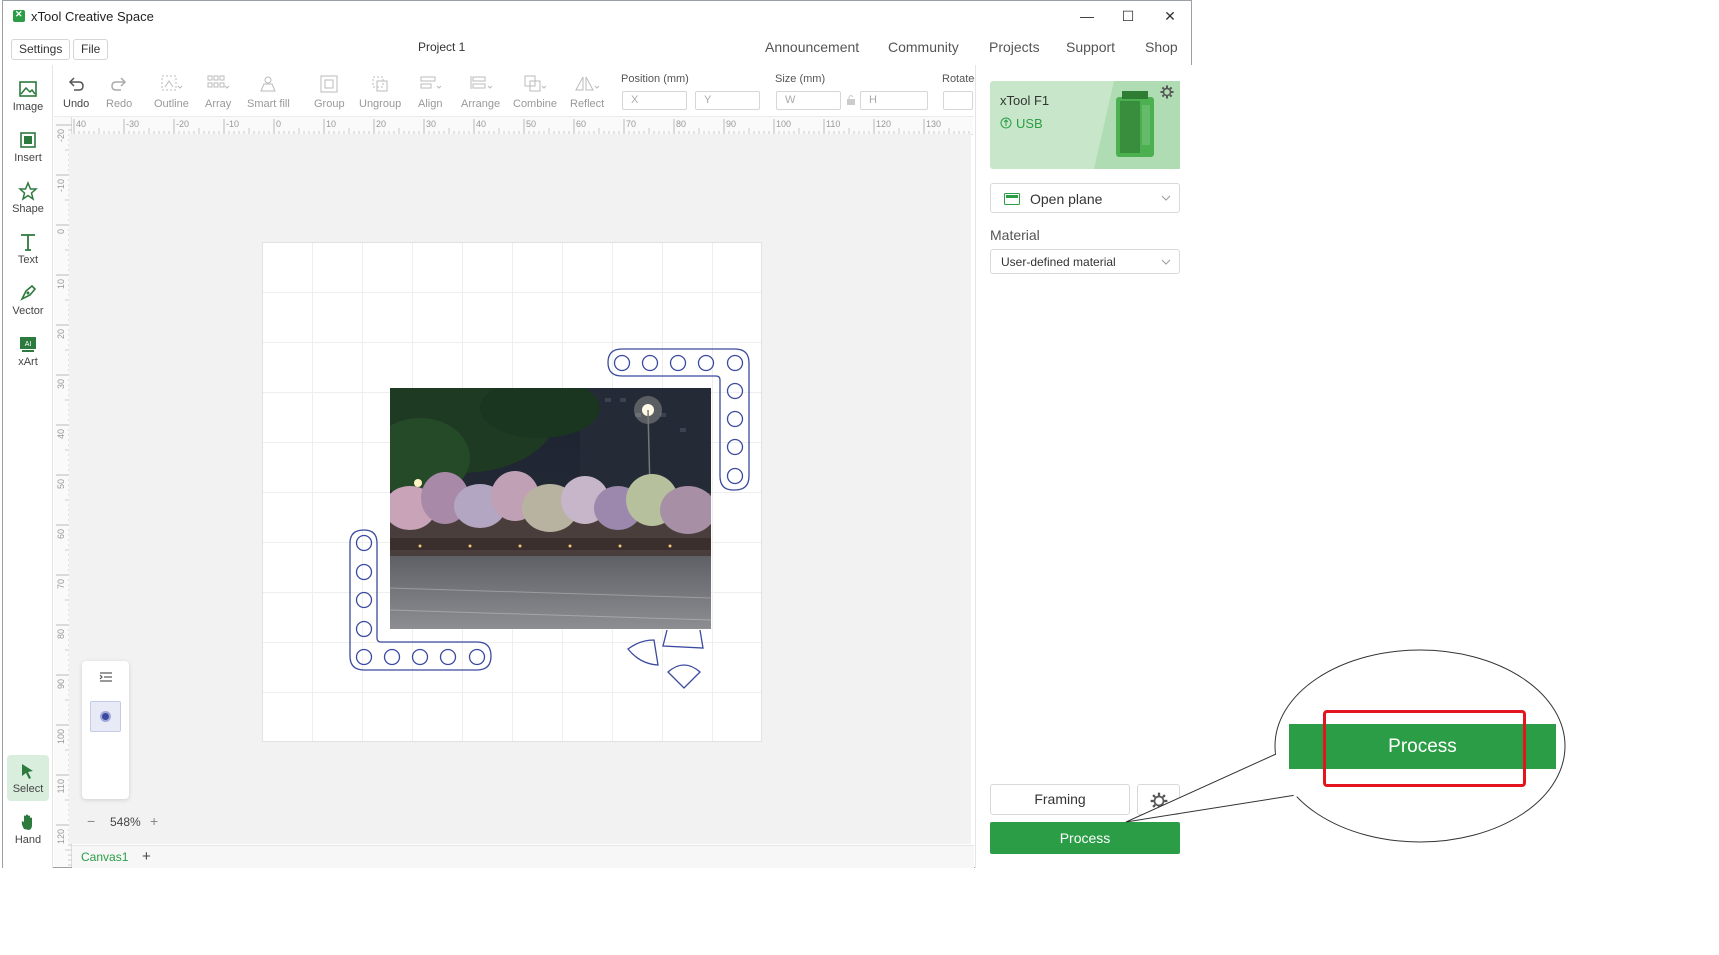 Image resolution: width=1719 pixels, height=955 pixels. Describe the element at coordinates (480, 91) in the screenshot. I see `arrange-button: Arrange` at that location.